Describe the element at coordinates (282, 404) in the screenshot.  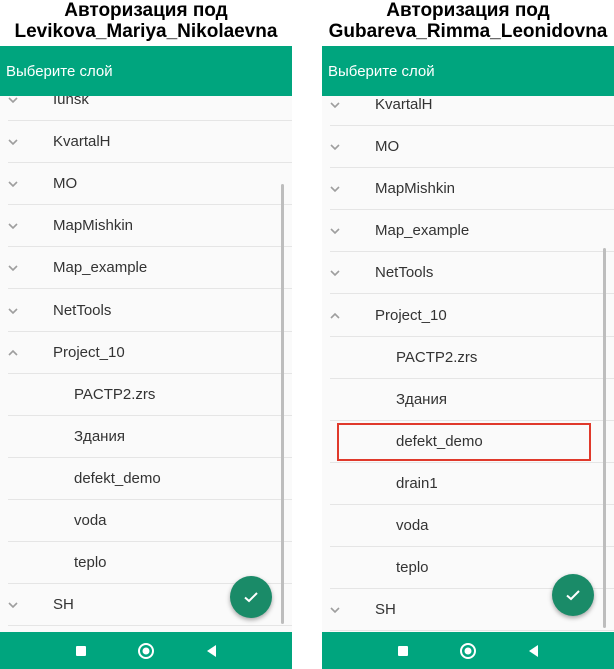
I see `left-scrollbar` at that location.